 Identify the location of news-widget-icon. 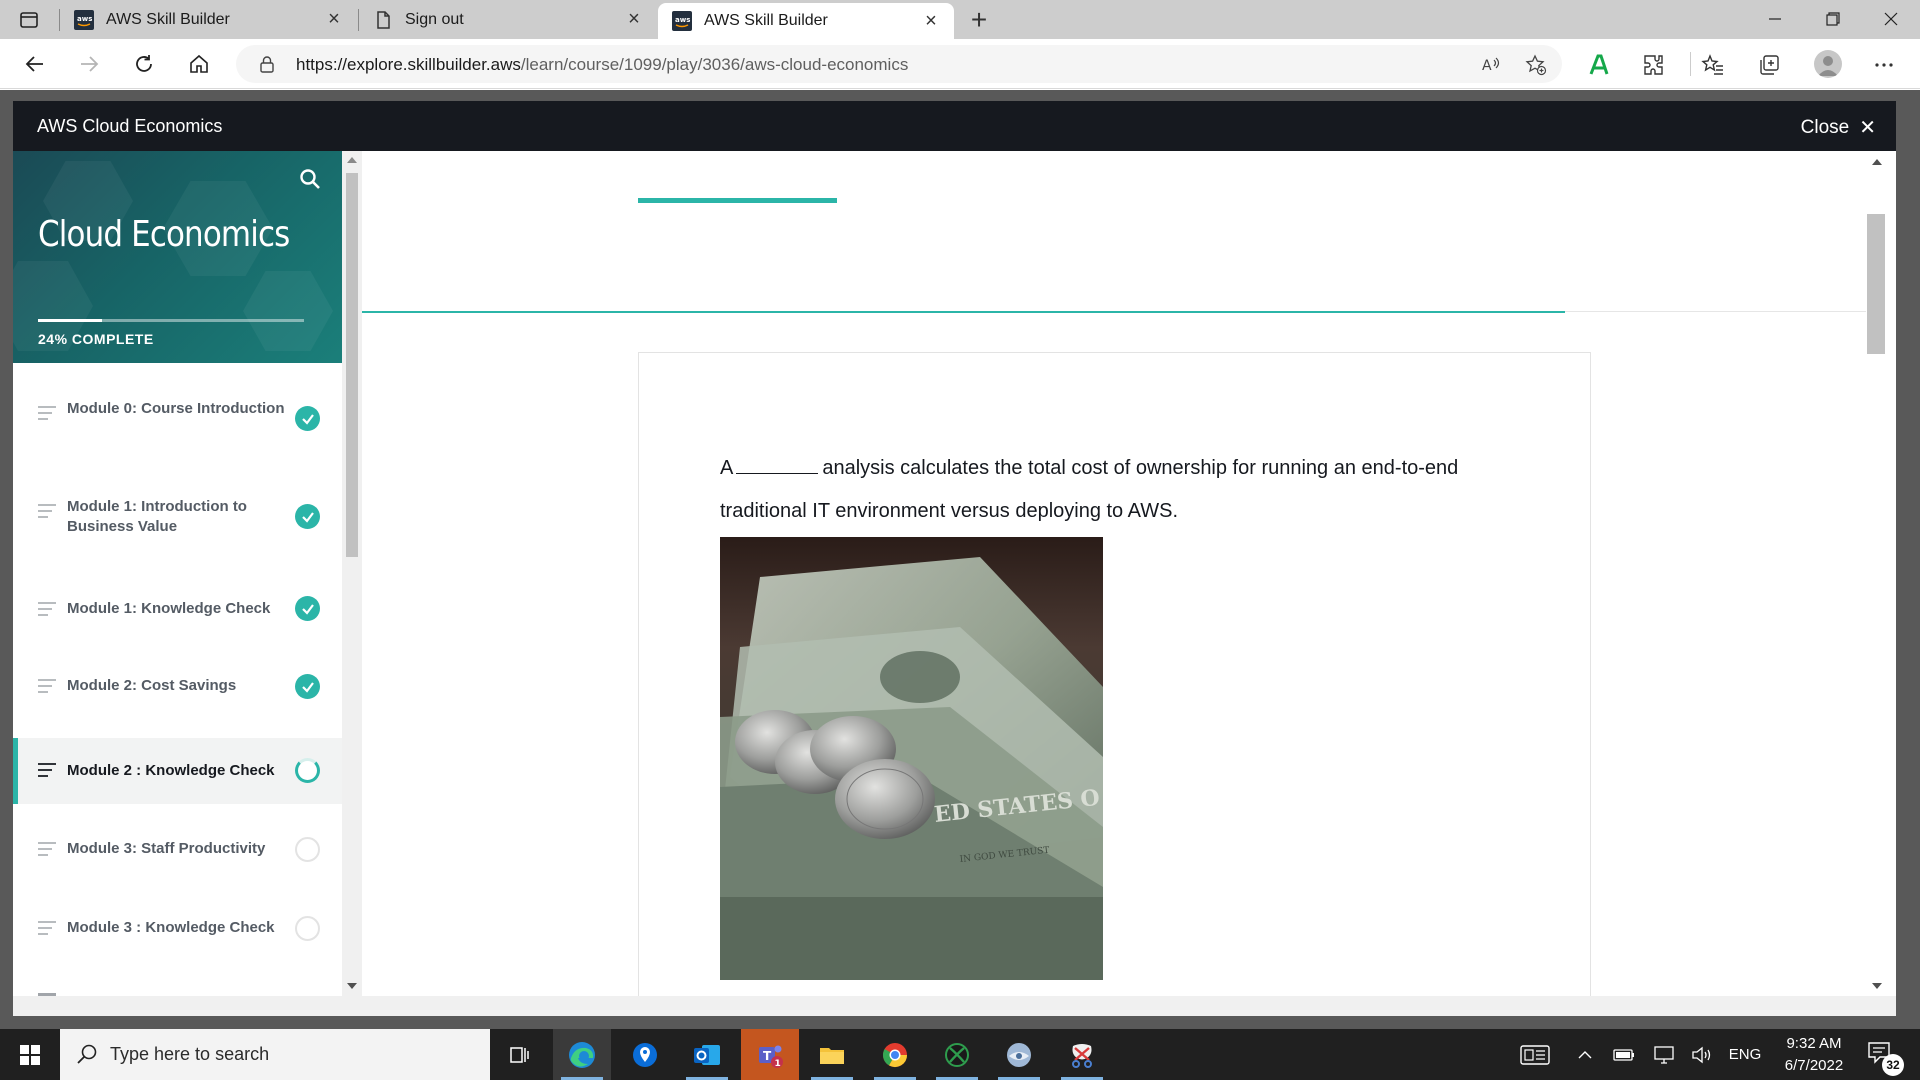
(1535, 1054).